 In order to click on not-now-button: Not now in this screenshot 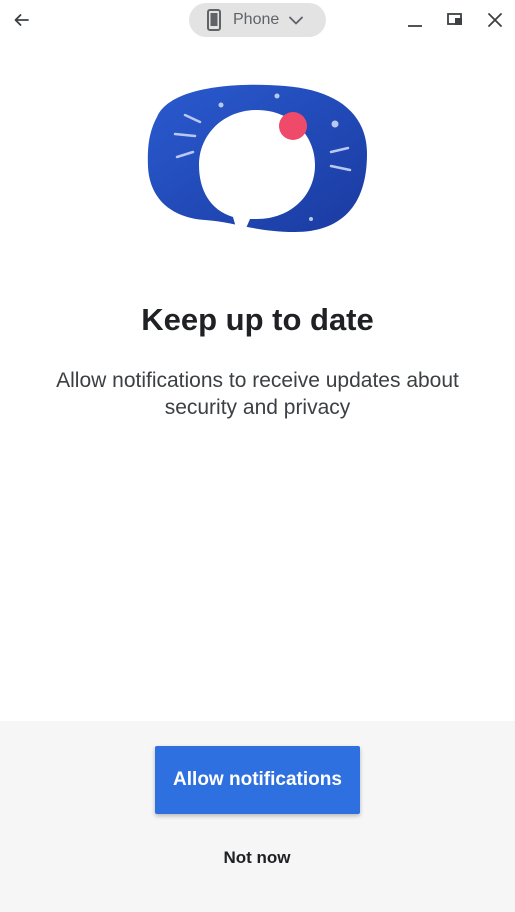, I will do `click(257, 858)`.